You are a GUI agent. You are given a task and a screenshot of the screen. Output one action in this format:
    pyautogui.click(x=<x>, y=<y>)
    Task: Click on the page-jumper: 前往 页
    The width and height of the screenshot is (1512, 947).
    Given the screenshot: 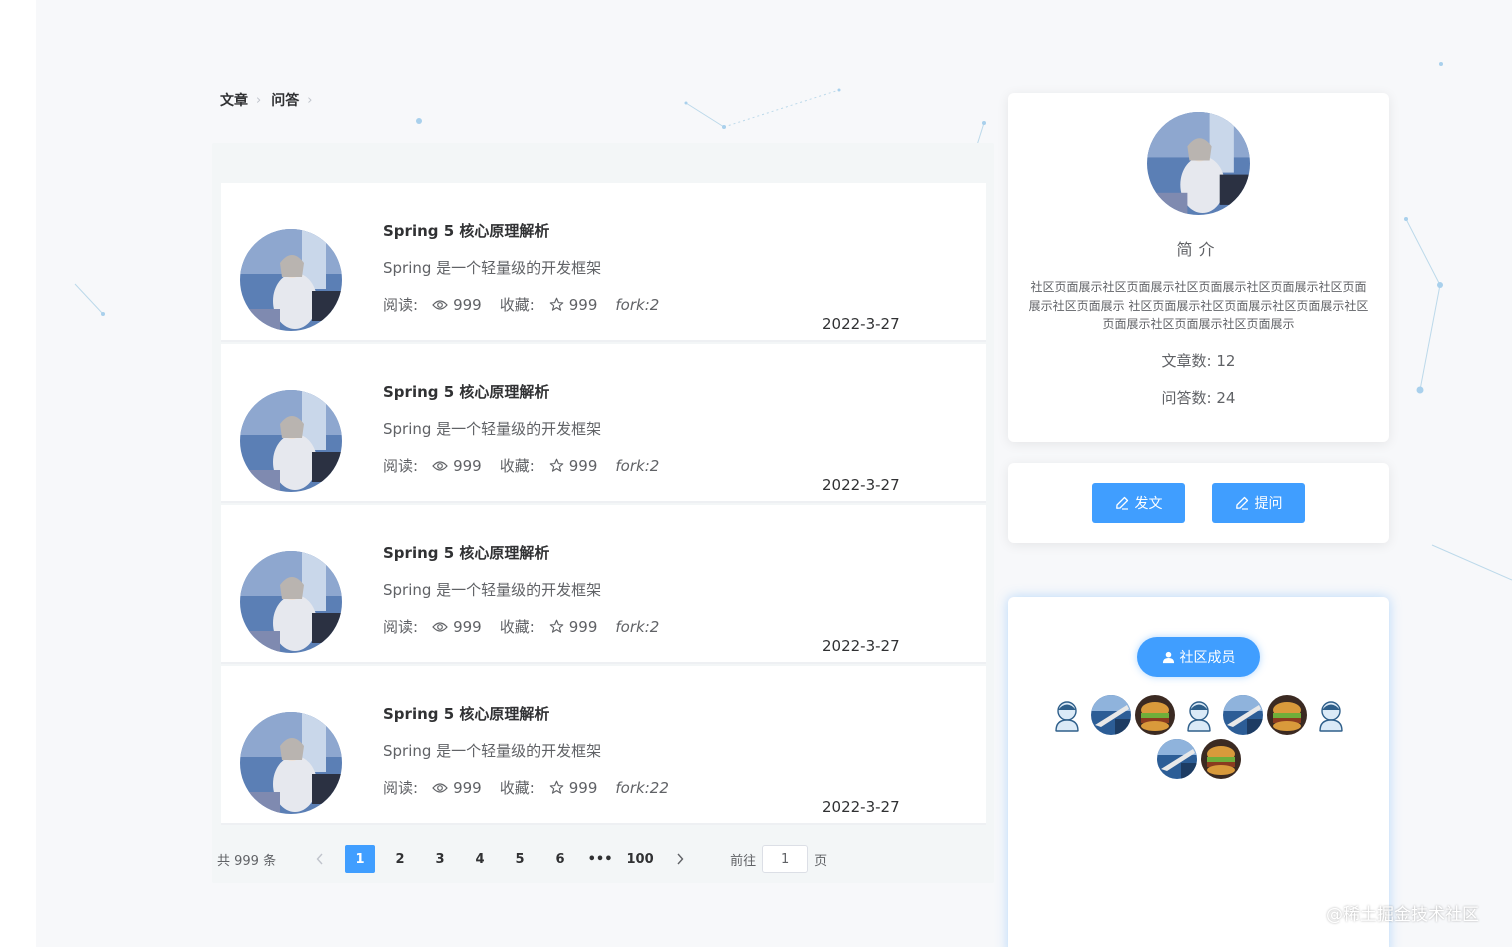 What is the action you would take?
    pyautogui.click(x=778, y=859)
    